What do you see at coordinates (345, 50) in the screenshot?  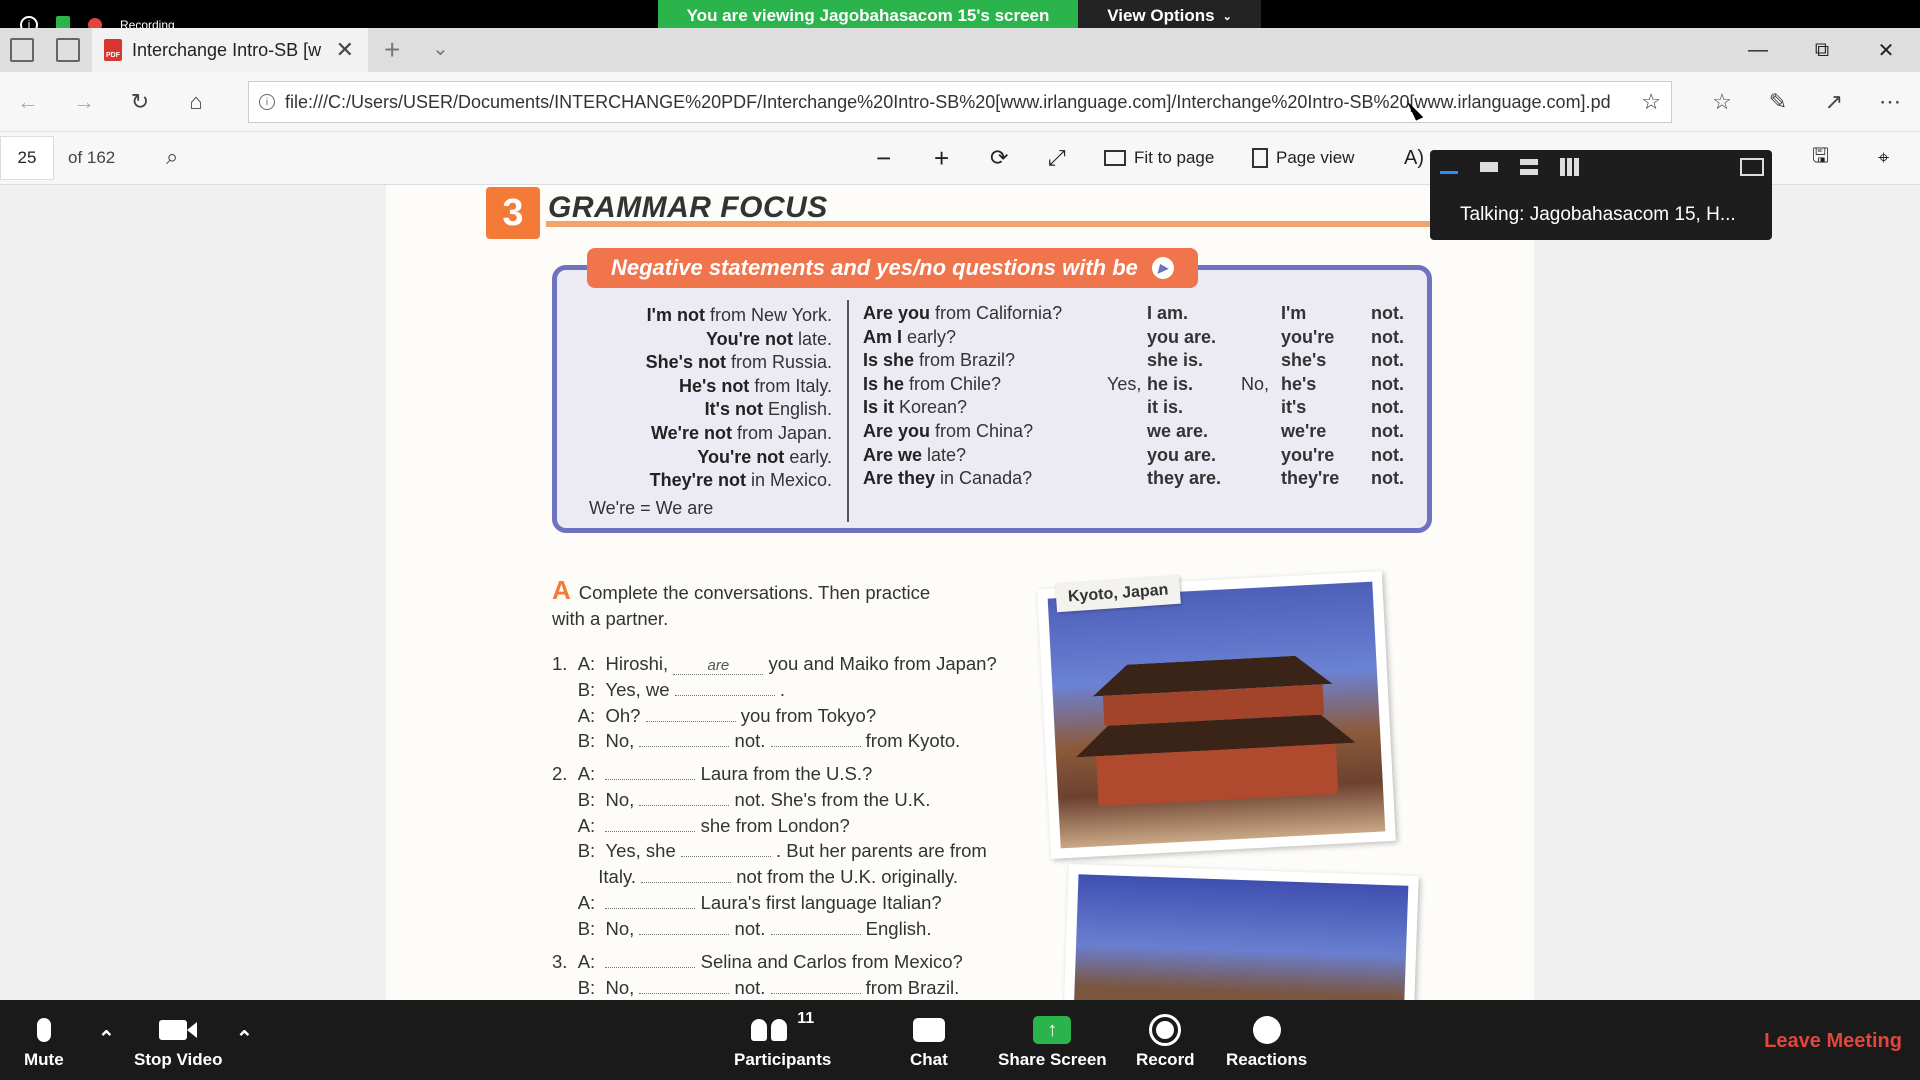 I see `close-tab-icon: ✕` at bounding box center [345, 50].